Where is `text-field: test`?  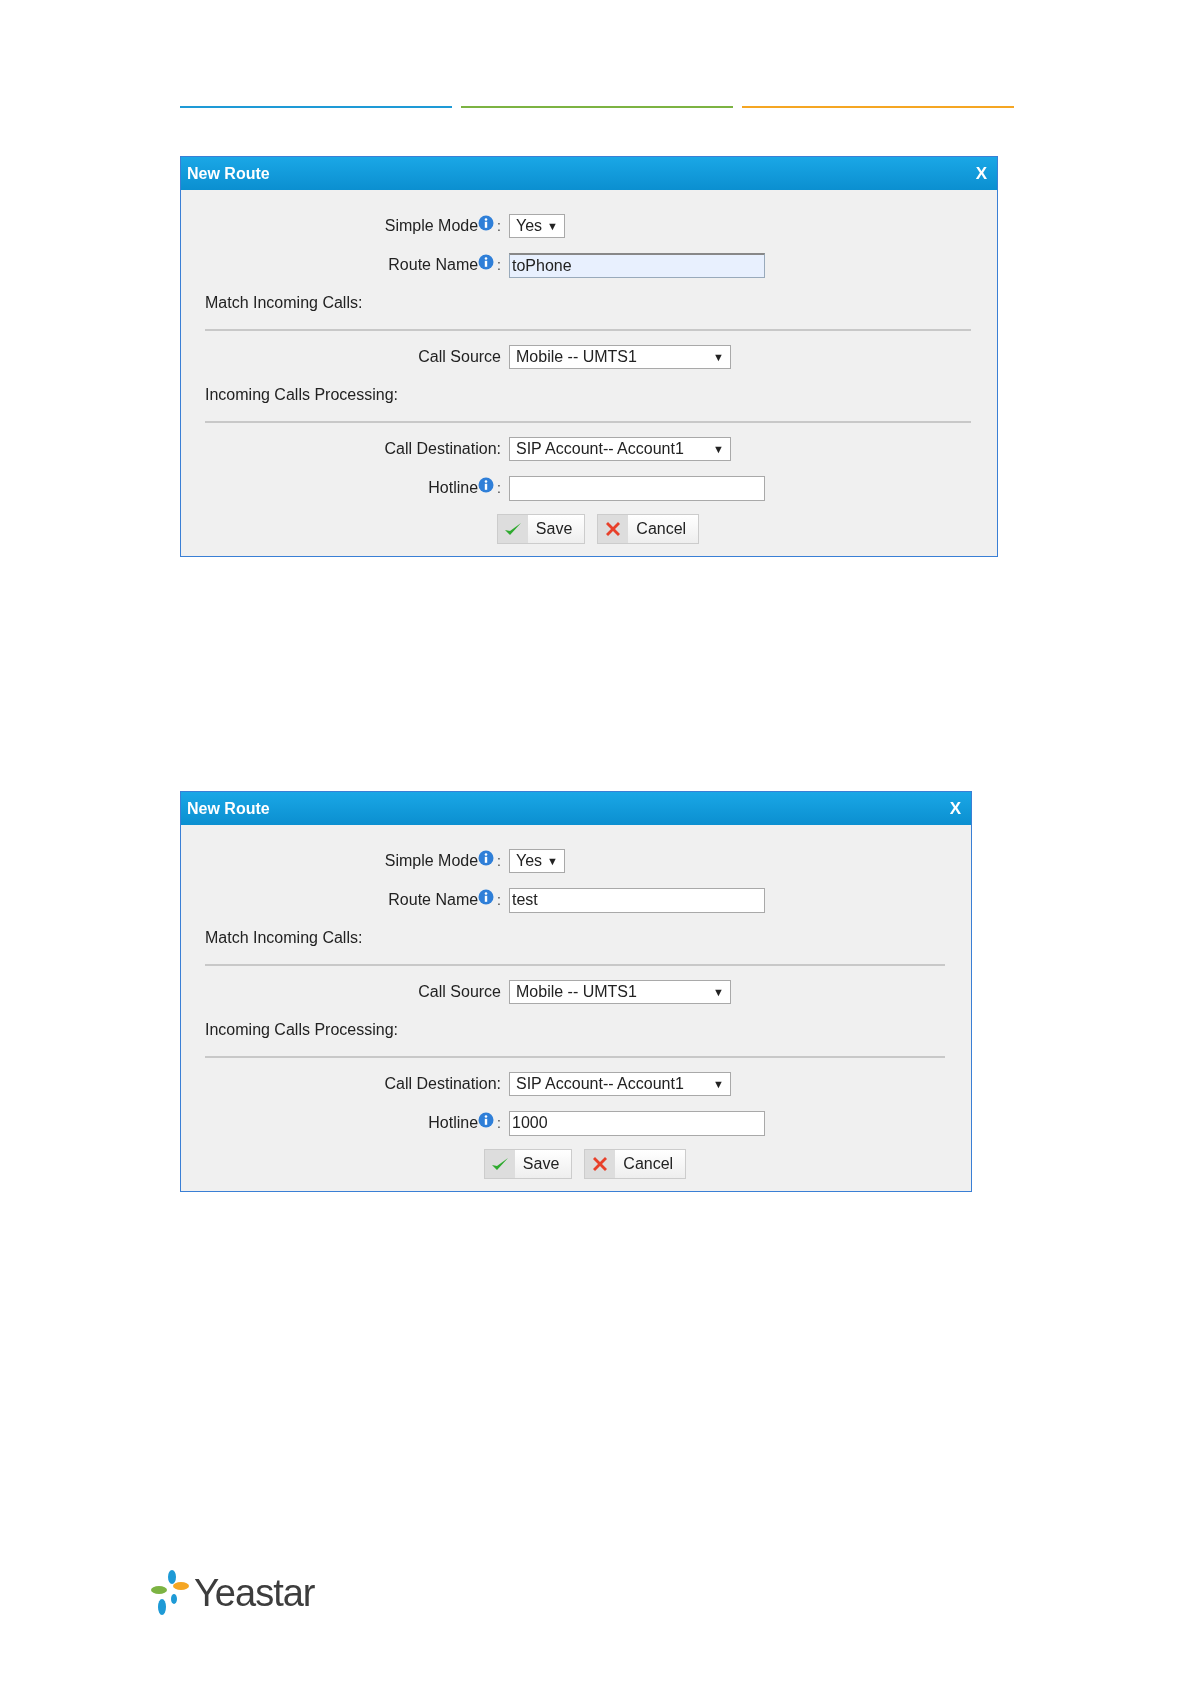 text-field: test is located at coordinates (637, 900).